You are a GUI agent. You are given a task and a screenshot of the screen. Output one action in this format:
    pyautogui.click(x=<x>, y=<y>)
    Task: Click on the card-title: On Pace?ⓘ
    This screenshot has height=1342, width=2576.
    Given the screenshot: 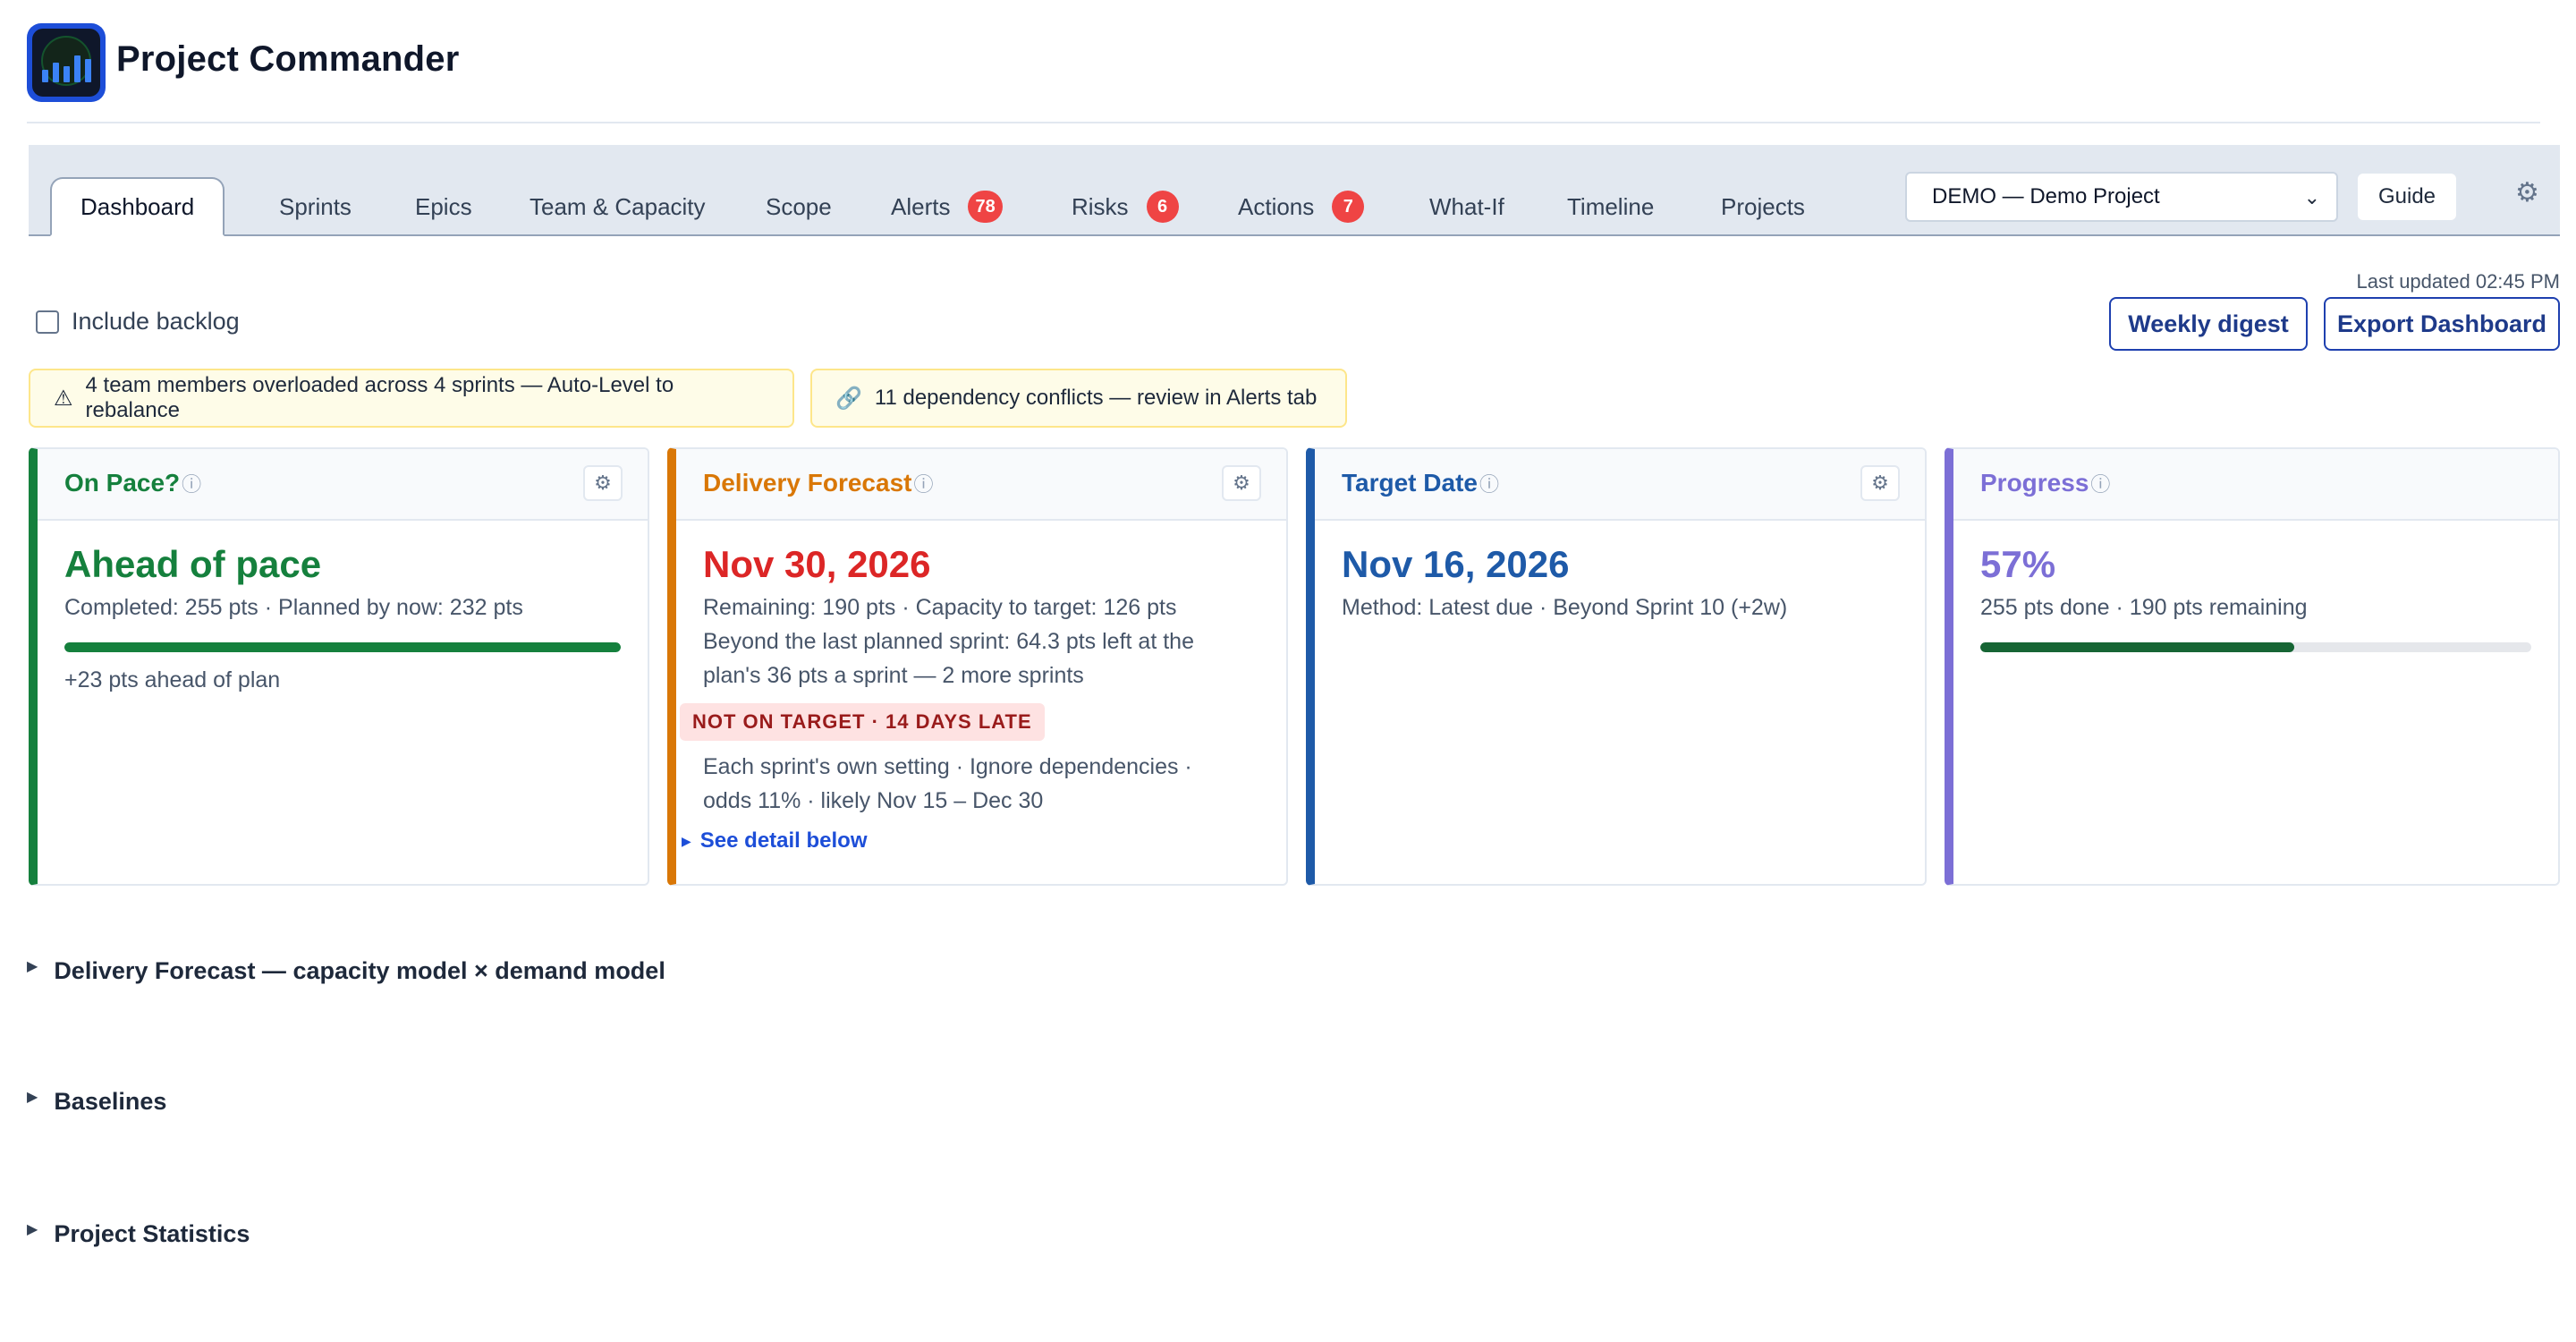 What is the action you would take?
    pyautogui.click(x=133, y=483)
    